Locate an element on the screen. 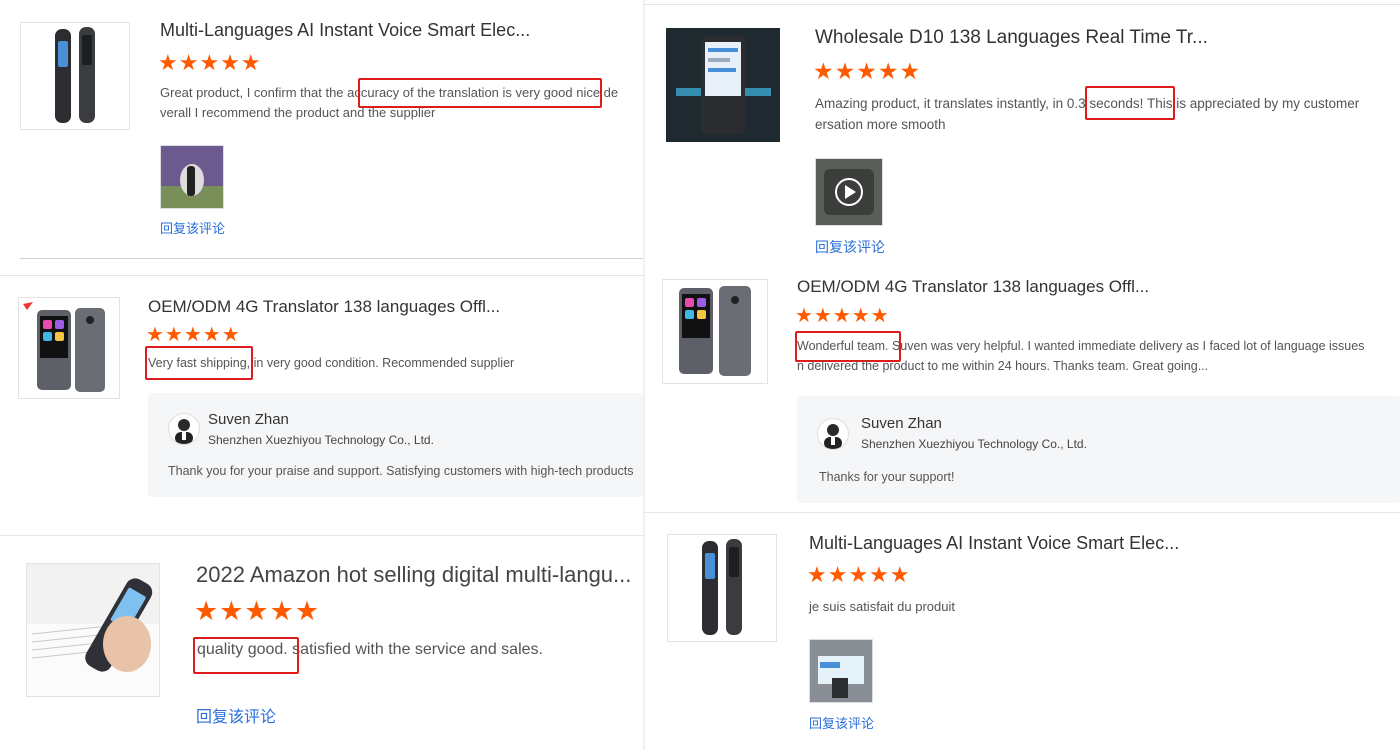 The height and width of the screenshot is (750, 1400). video-thumbnail is located at coordinates (849, 192).